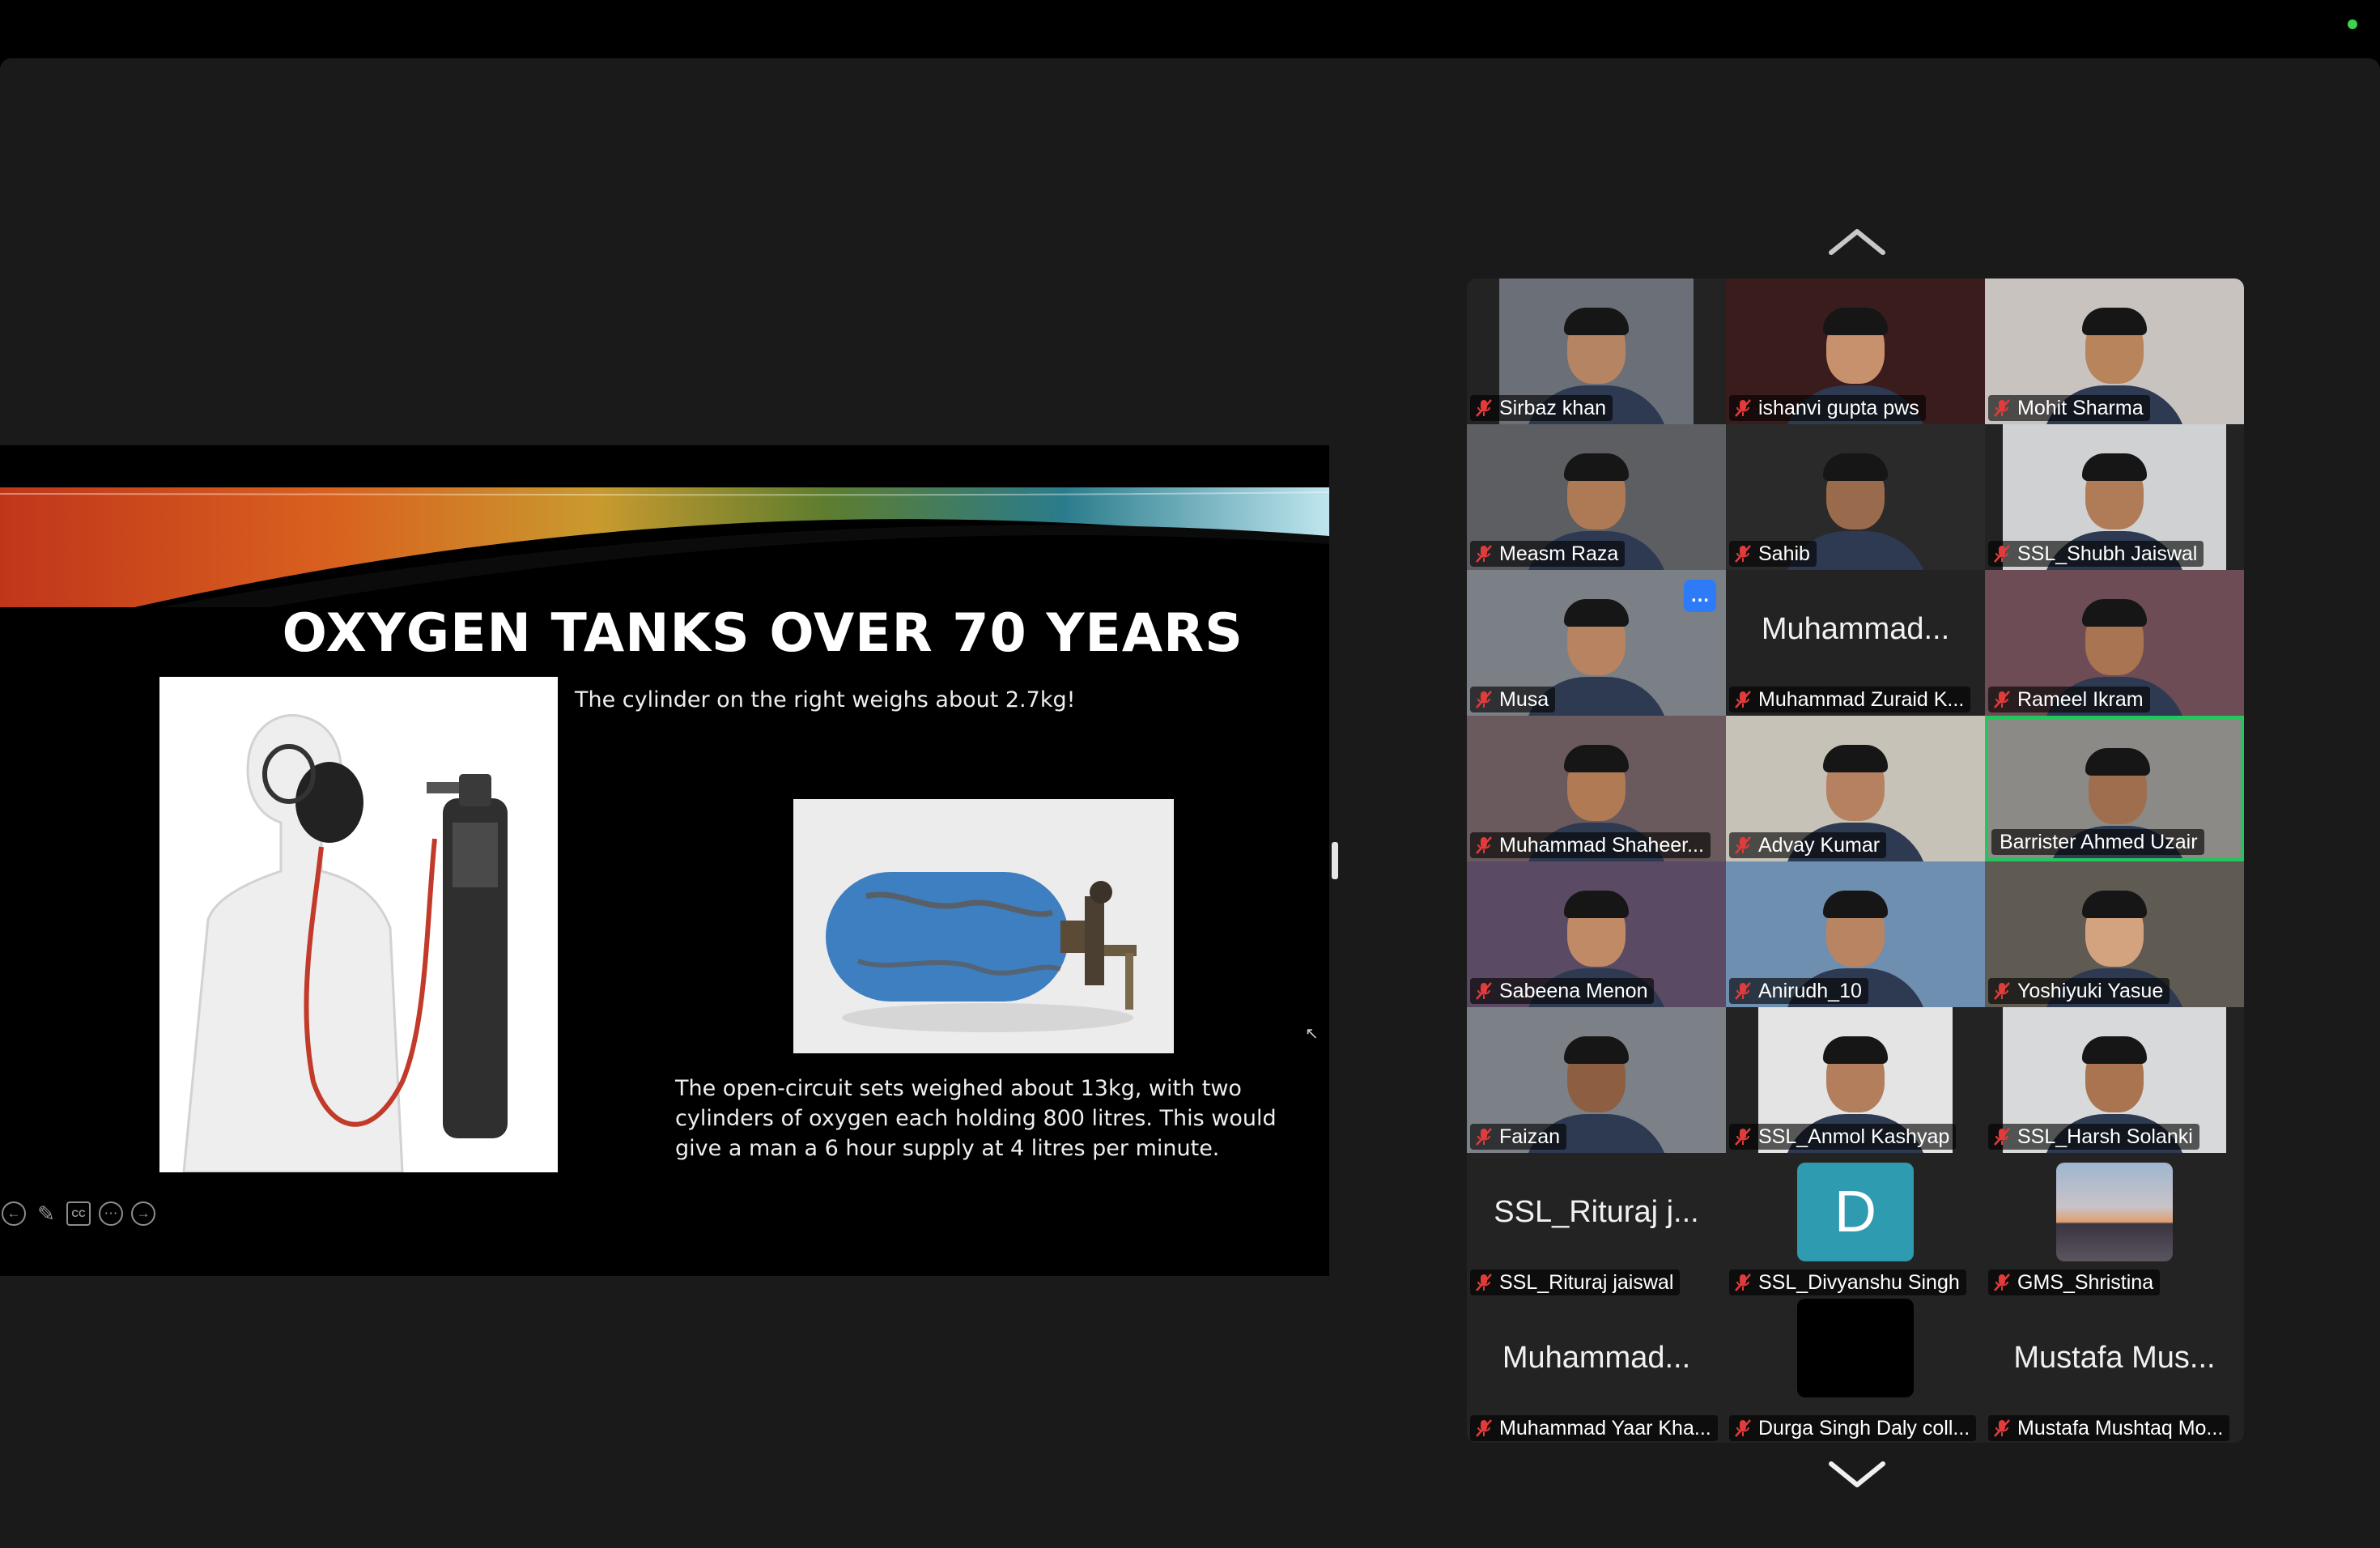 This screenshot has width=2380, height=1548. What do you see at coordinates (1855, 788) in the screenshot?
I see `participant-tile: Advay Kumar` at bounding box center [1855, 788].